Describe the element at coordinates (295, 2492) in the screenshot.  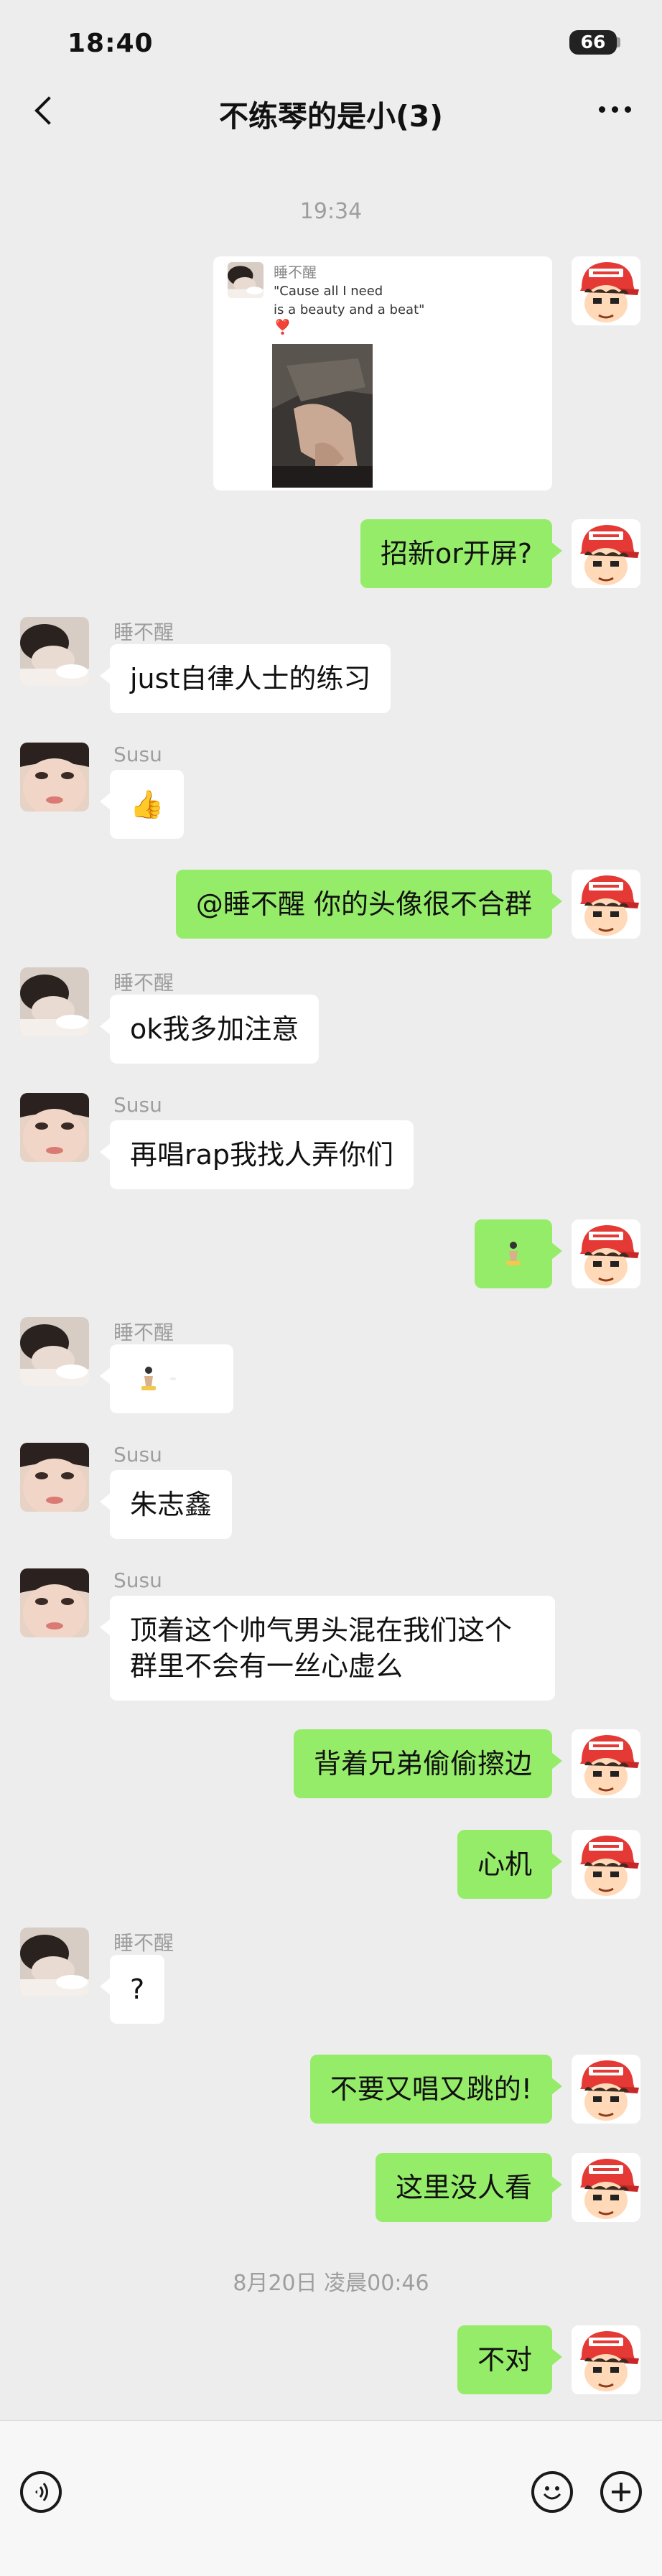
I see `message-input` at that location.